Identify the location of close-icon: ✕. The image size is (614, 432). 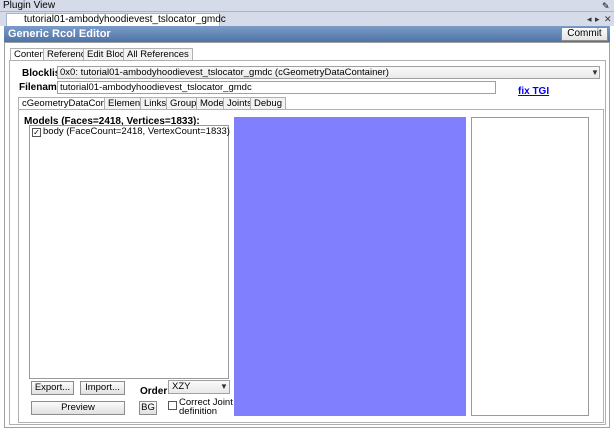
(608, 19).